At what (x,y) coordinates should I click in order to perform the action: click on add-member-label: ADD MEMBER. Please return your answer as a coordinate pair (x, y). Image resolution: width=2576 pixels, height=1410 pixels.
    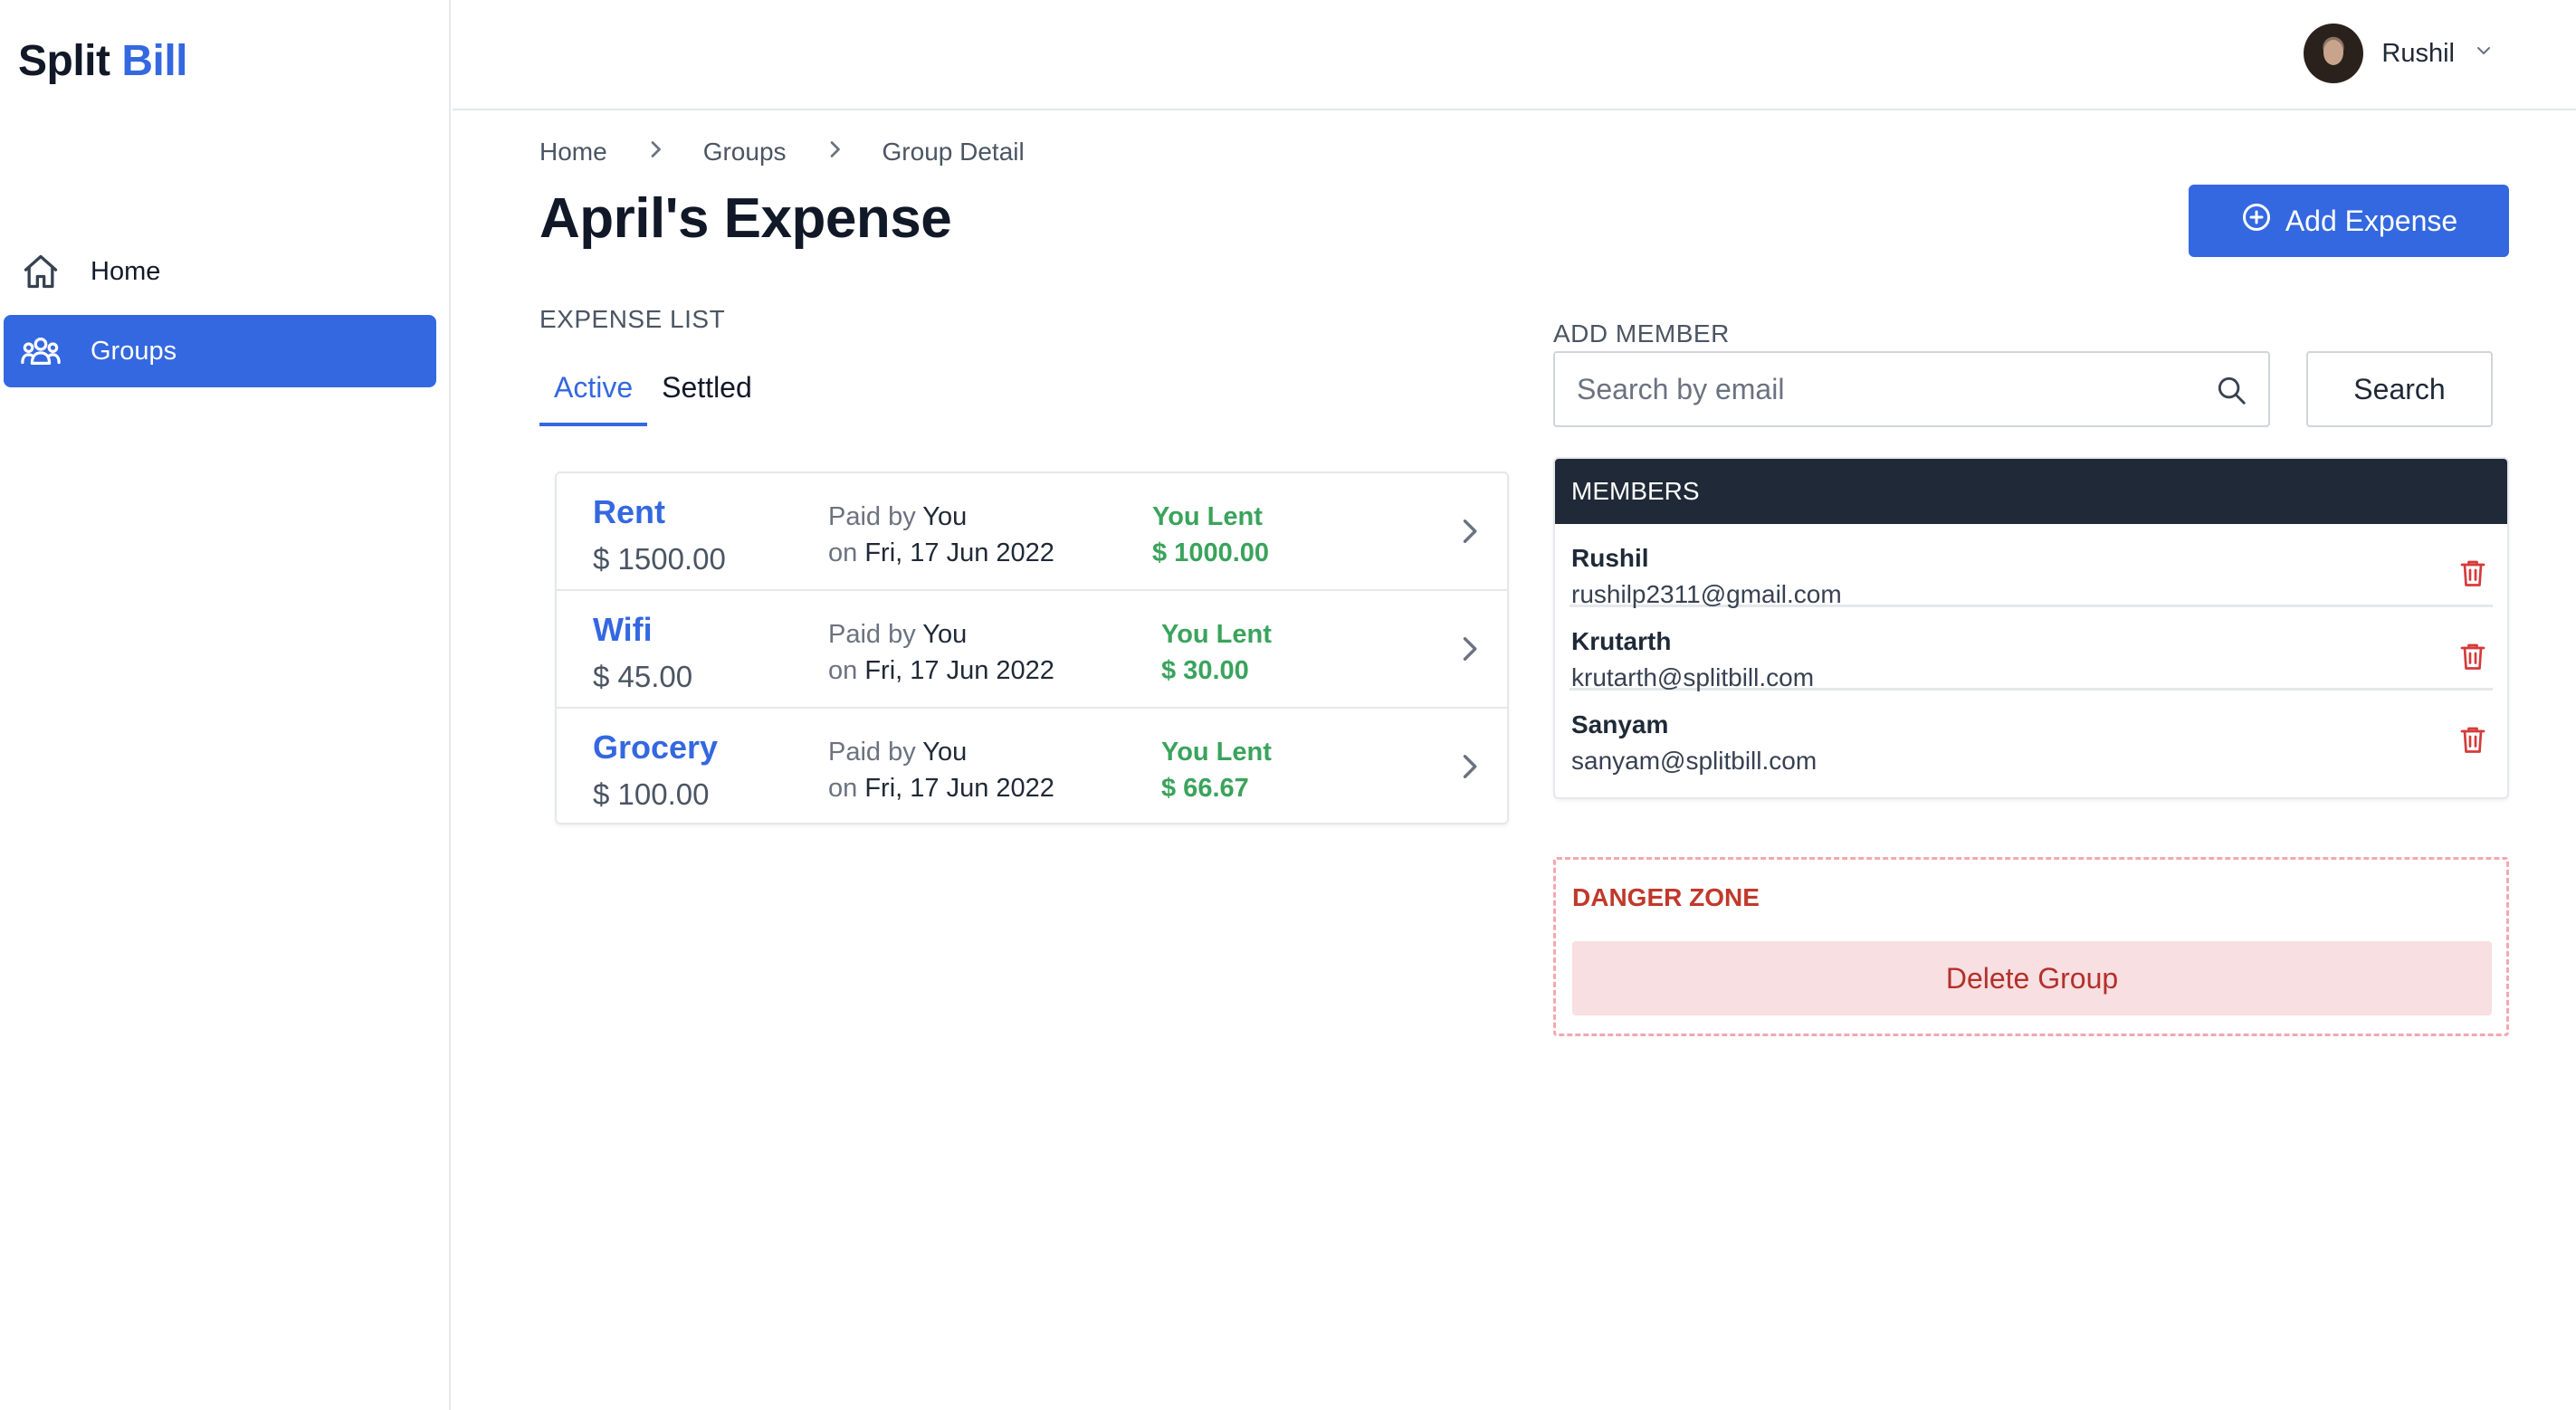
    Looking at the image, I should click on (1641, 333).